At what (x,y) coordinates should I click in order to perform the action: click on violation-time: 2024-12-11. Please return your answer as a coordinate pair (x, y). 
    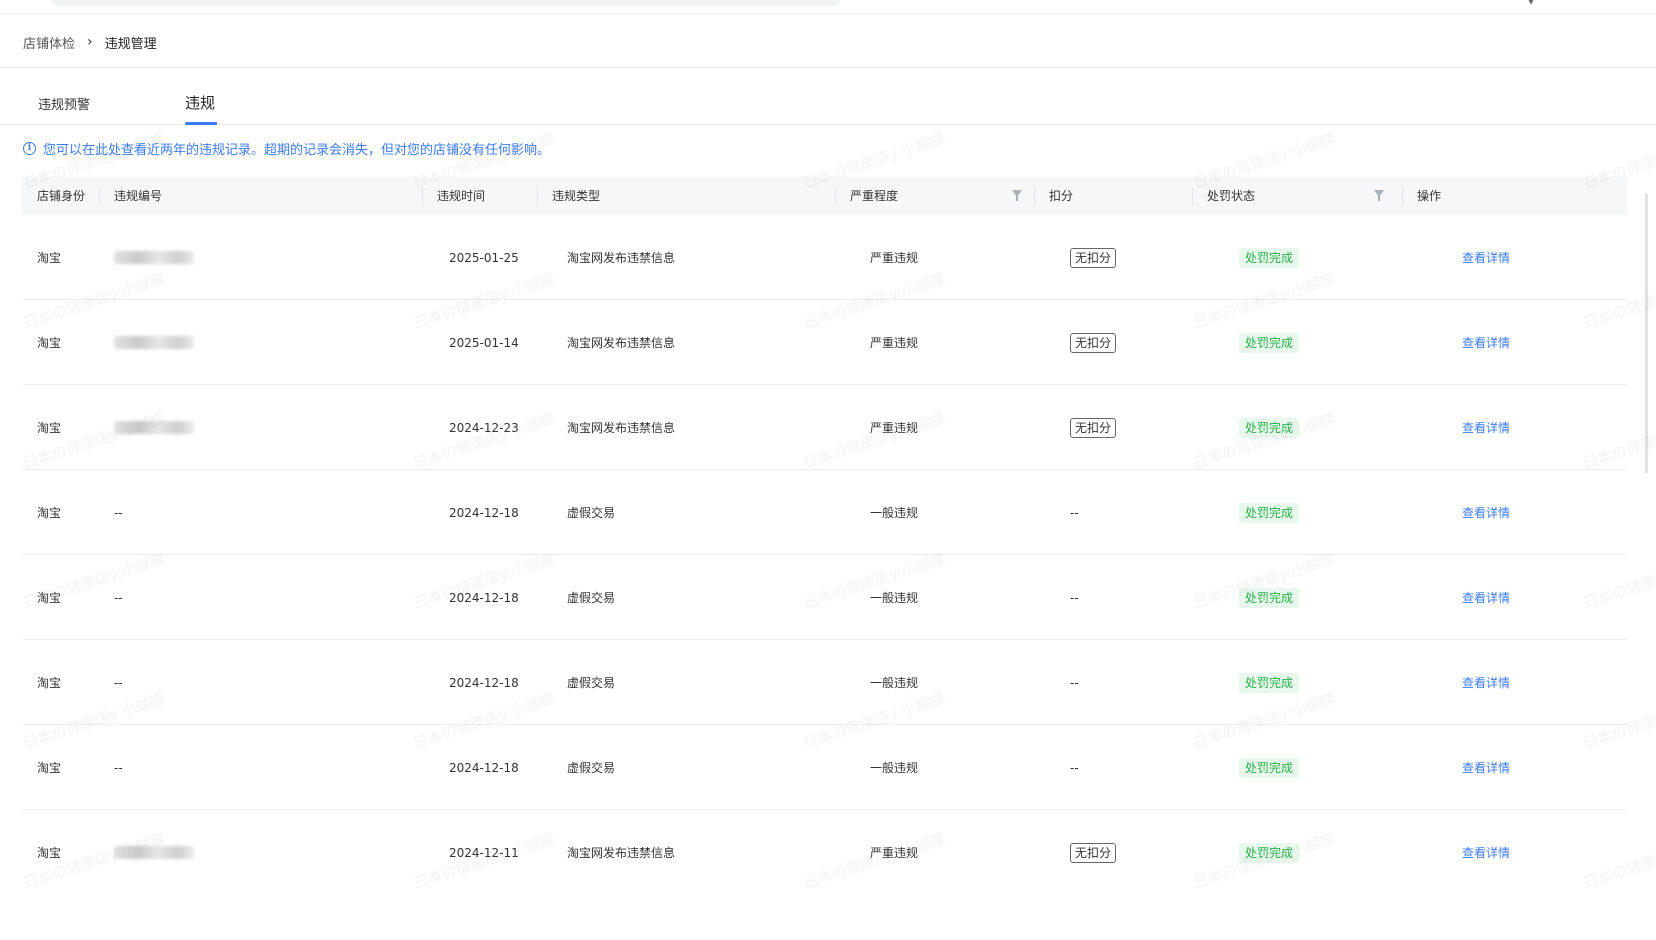
    Looking at the image, I should click on (484, 852).